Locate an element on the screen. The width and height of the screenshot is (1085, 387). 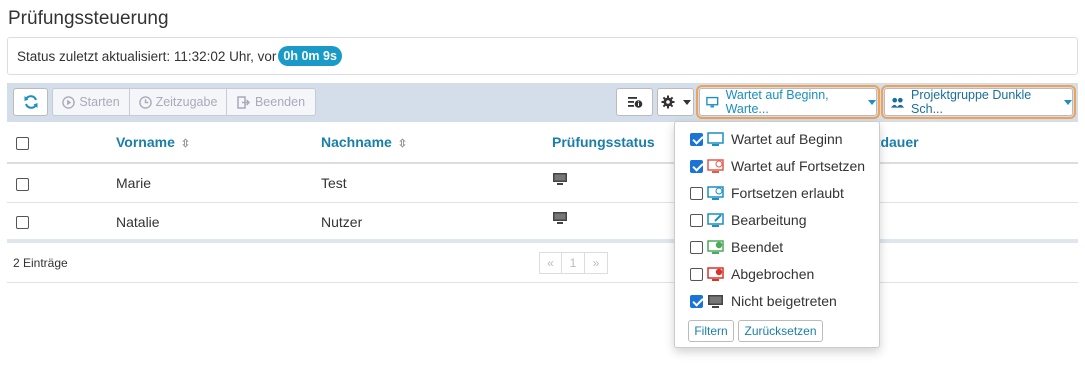
table-row: Marie Test is located at coordinates (542, 183).